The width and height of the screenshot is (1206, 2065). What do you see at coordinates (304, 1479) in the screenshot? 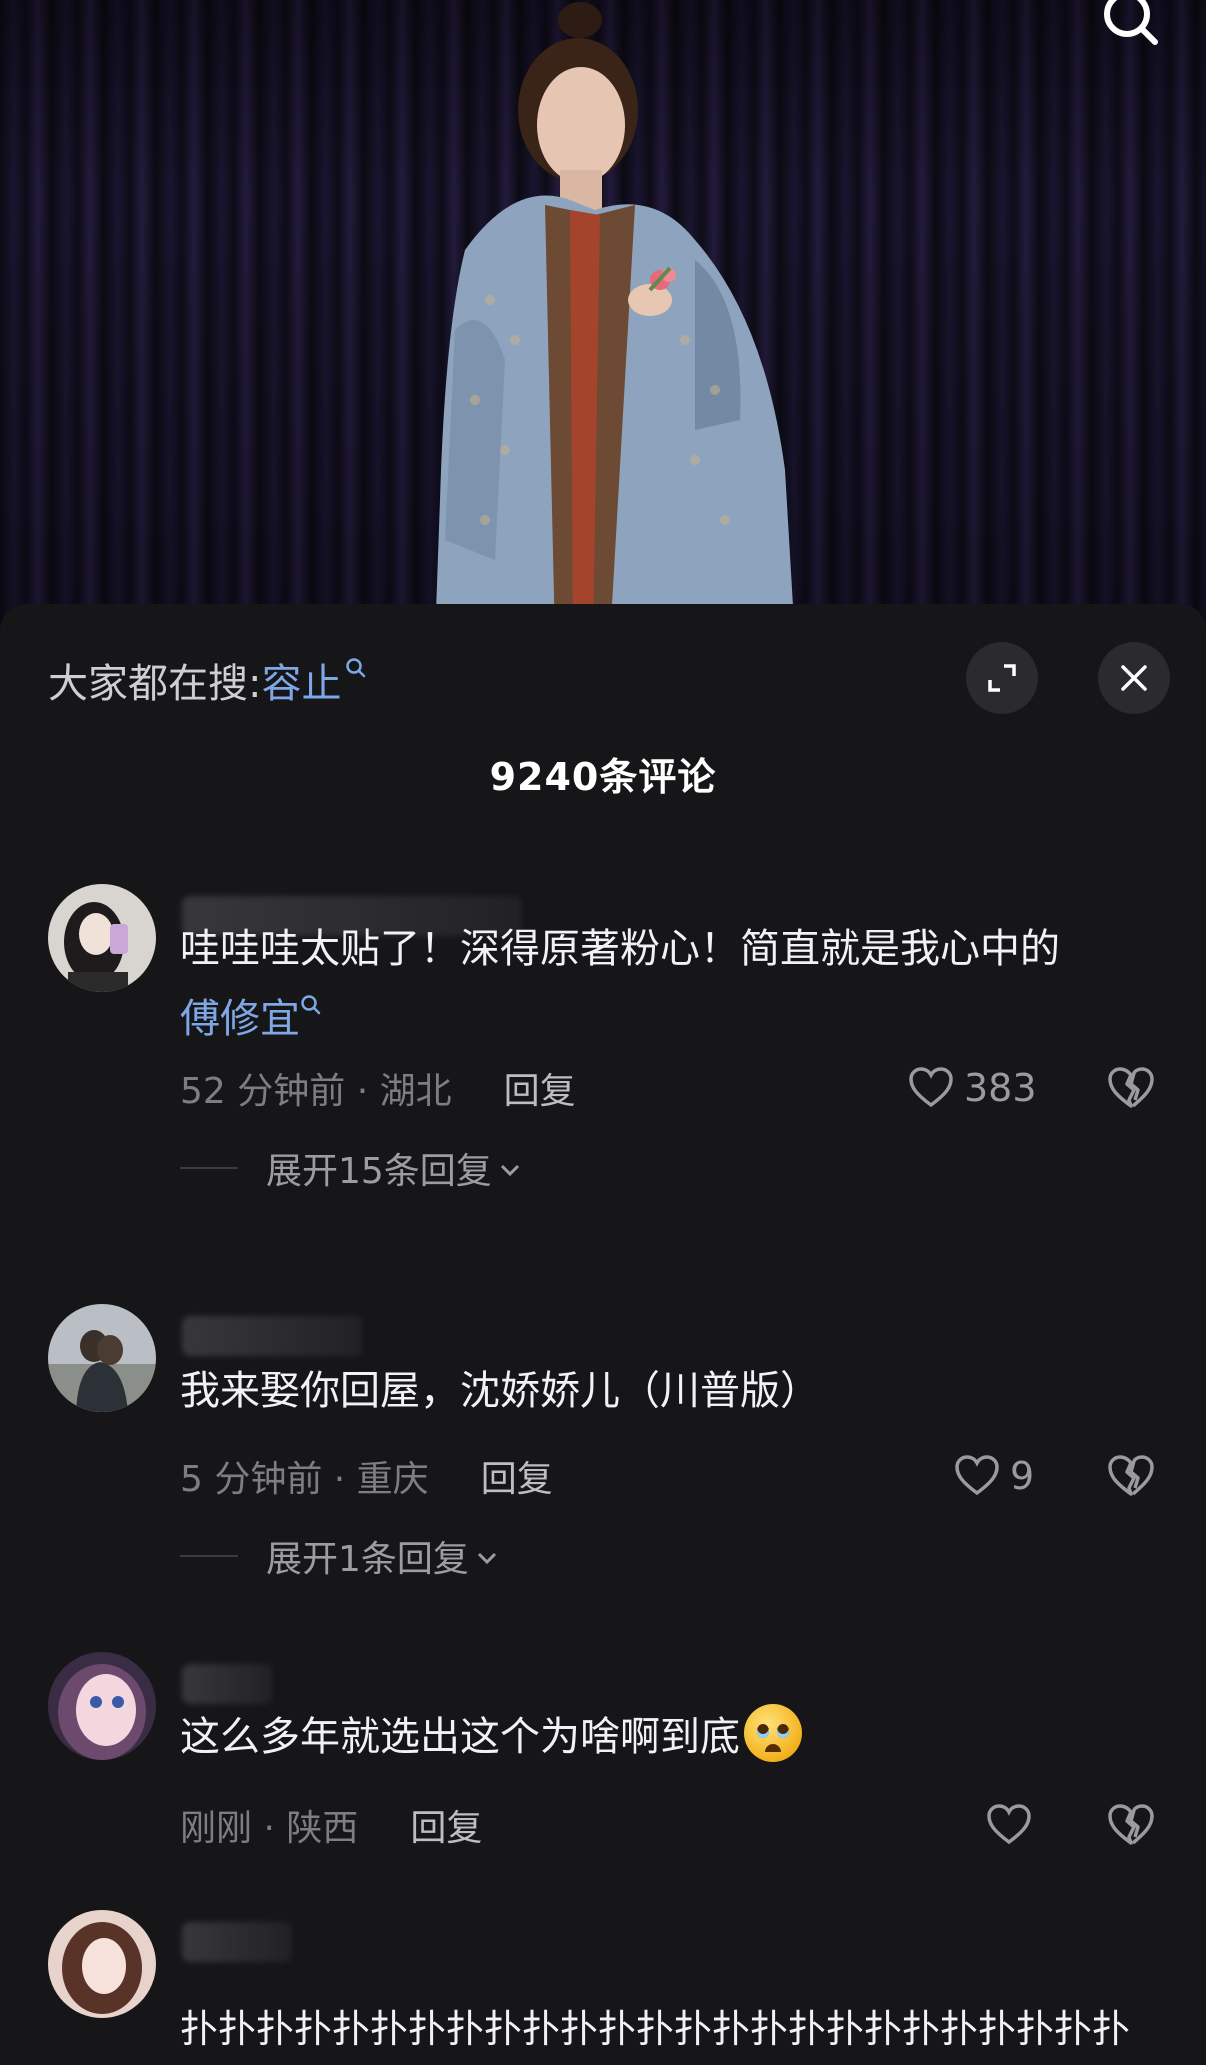
I see `comment-time-location: 5 分钟前 · 重庆` at bounding box center [304, 1479].